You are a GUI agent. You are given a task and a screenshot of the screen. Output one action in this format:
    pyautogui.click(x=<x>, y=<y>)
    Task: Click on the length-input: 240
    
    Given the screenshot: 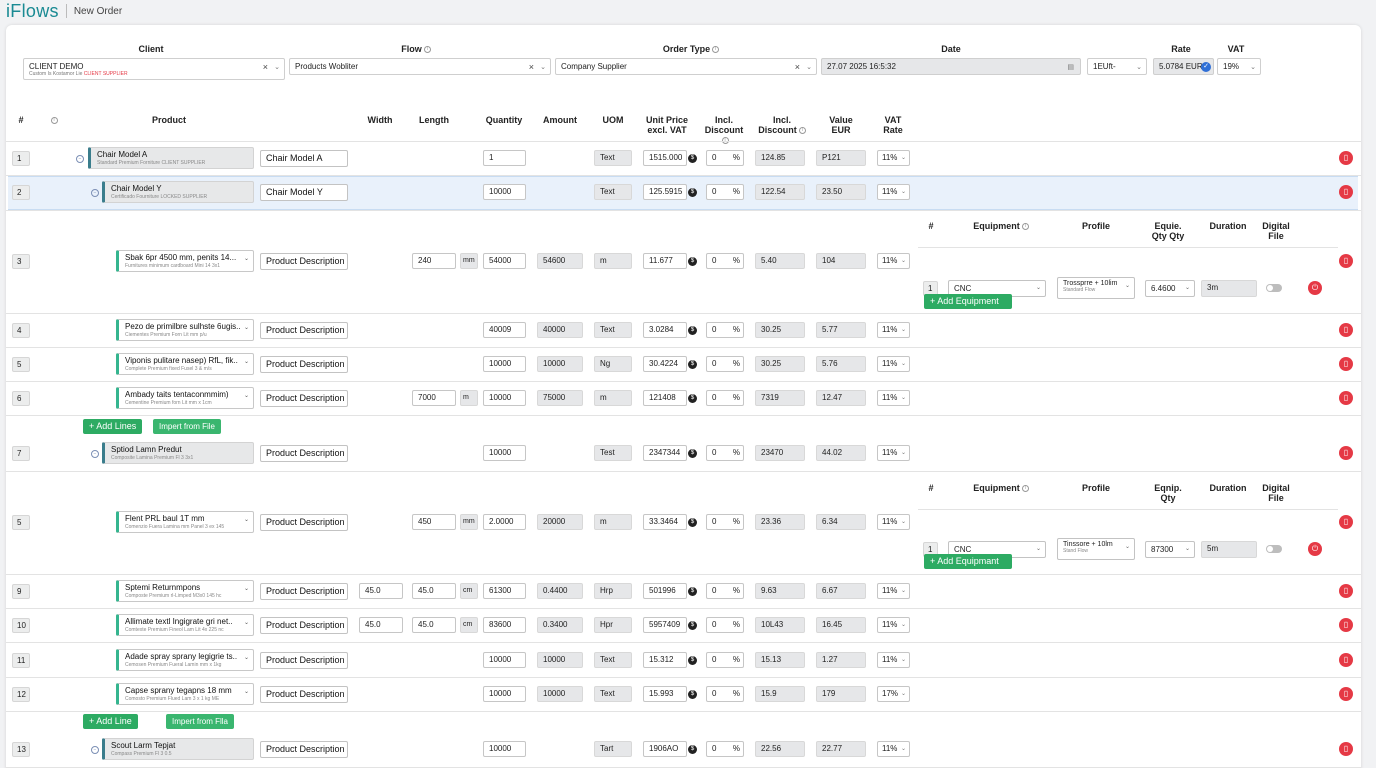 What is the action you would take?
    pyautogui.click(x=434, y=261)
    